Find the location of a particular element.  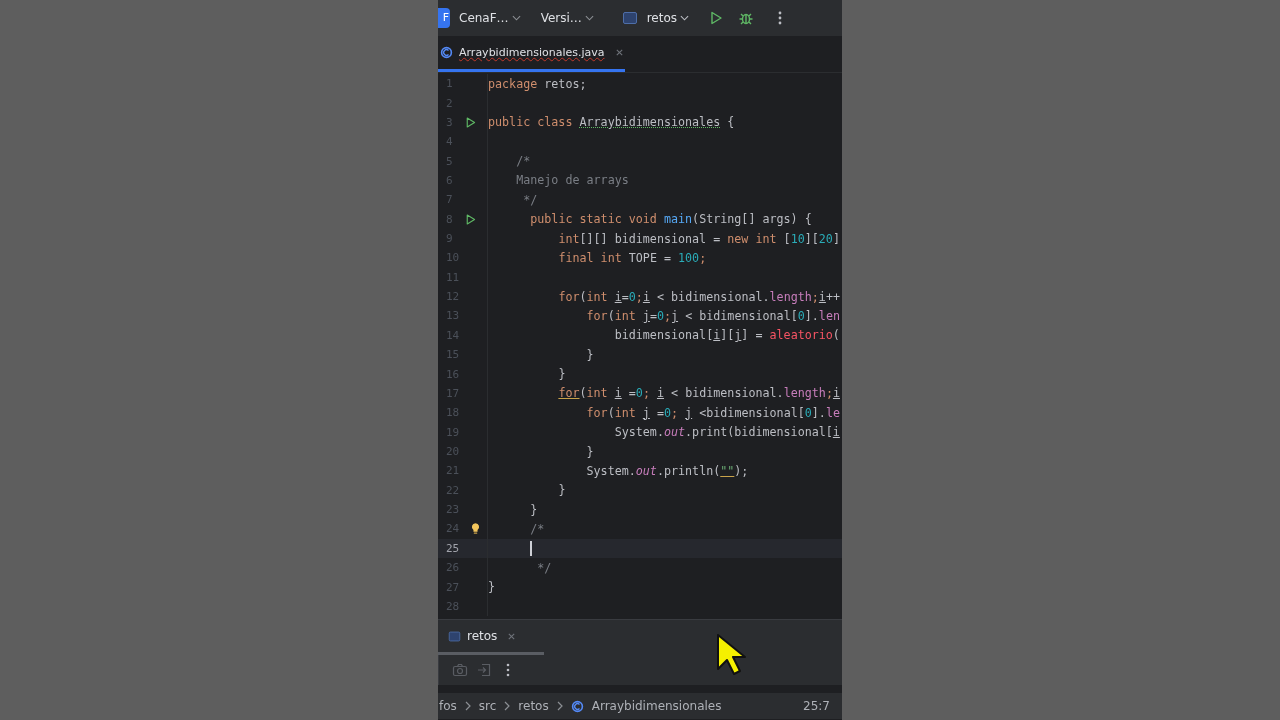

run-config-button: retos is located at coordinates (667, 18).